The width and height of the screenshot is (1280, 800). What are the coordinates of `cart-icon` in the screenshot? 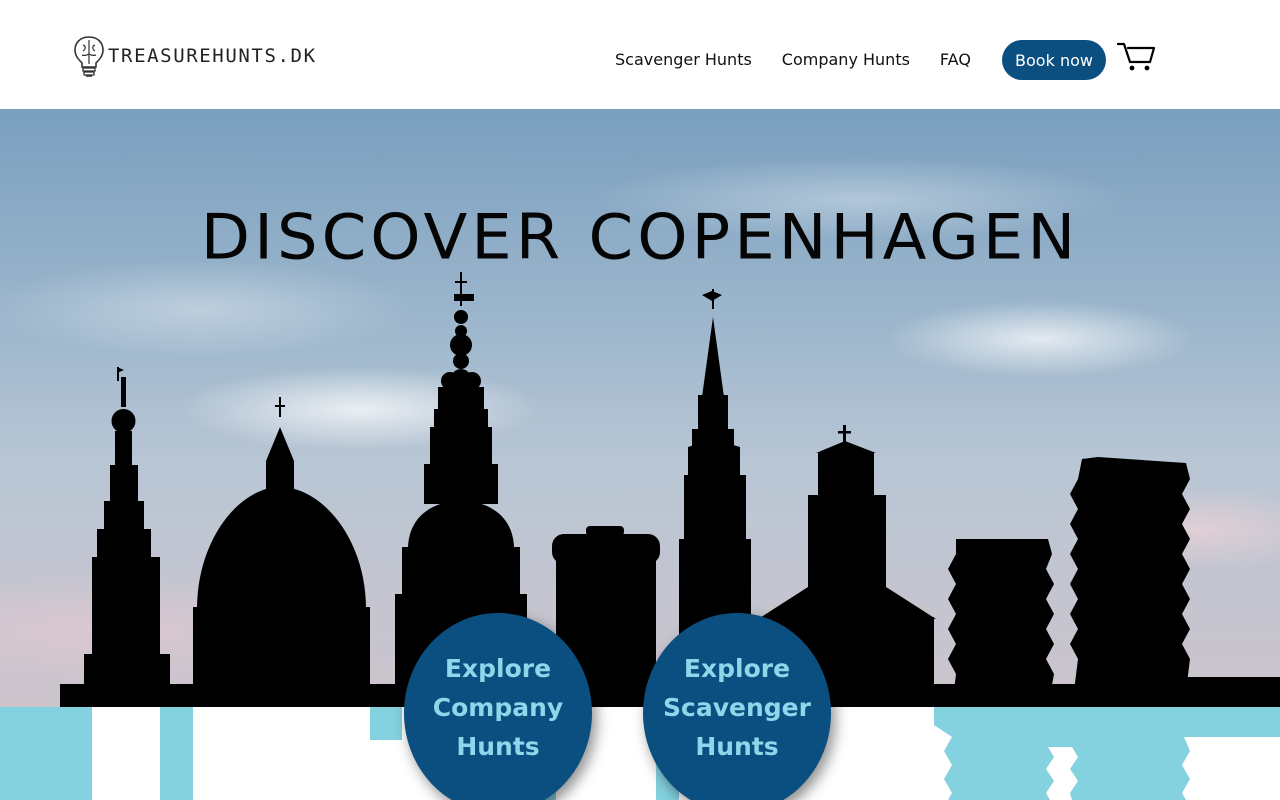 It's located at (1136, 57).